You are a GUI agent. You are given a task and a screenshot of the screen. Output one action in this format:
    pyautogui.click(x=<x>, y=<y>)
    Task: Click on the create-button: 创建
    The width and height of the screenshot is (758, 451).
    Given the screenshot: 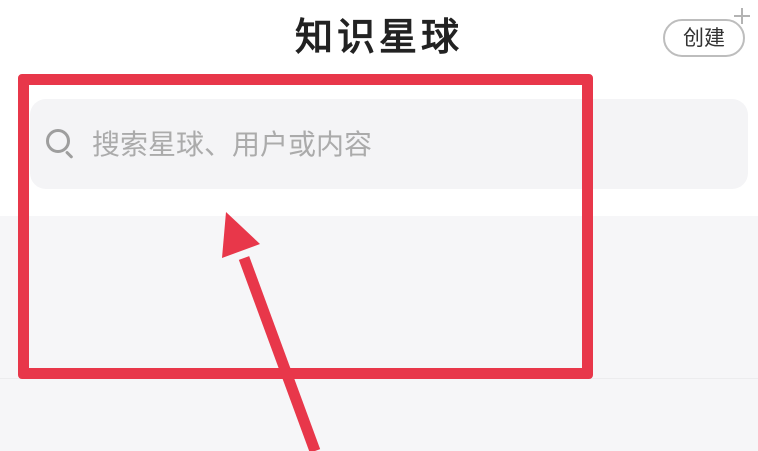 What is the action you would take?
    pyautogui.click(x=704, y=38)
    